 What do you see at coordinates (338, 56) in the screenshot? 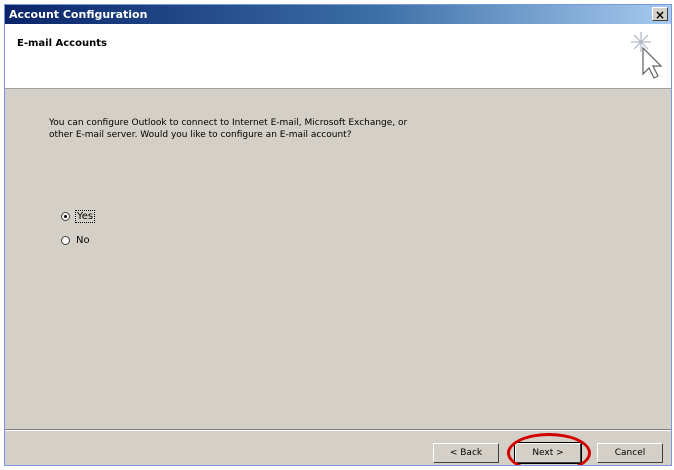
I see `wizard-header: E-mail Accounts` at bounding box center [338, 56].